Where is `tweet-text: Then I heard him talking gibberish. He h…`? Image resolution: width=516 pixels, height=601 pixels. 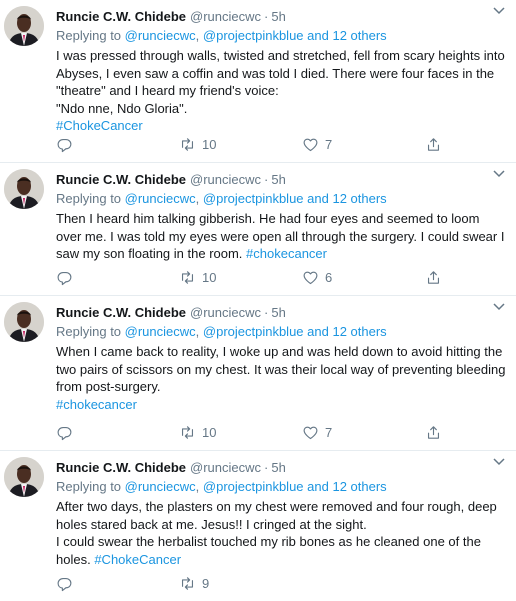
tweet-text: Then I heard him talking gibberish. He h… is located at coordinates (281, 236).